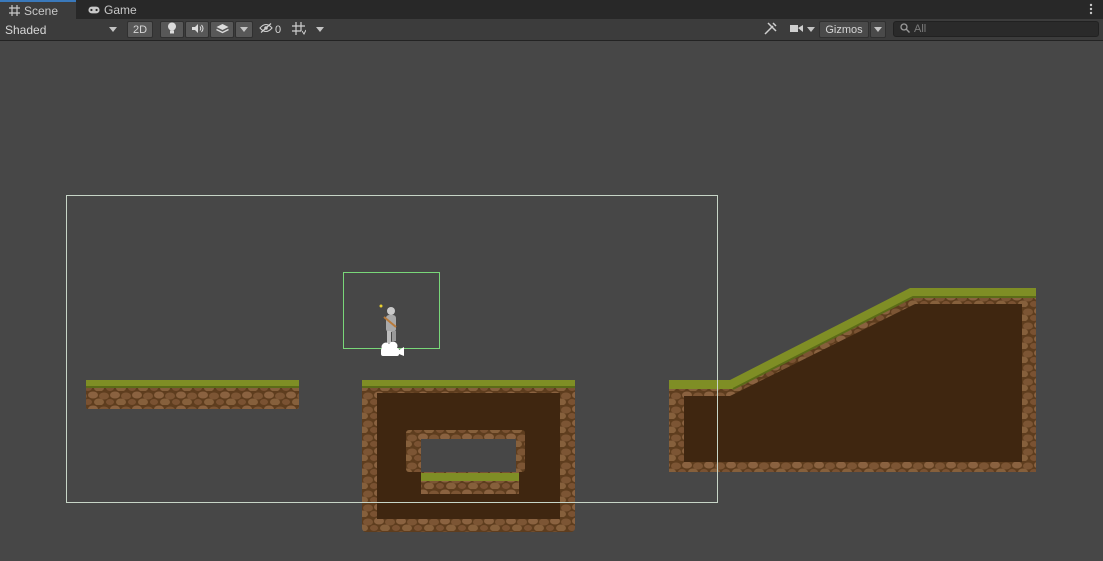 Image resolution: width=1103 pixels, height=561 pixels. Describe the element at coordinates (61, 29) in the screenshot. I see `draw-mode-dropdown: Shaded` at that location.